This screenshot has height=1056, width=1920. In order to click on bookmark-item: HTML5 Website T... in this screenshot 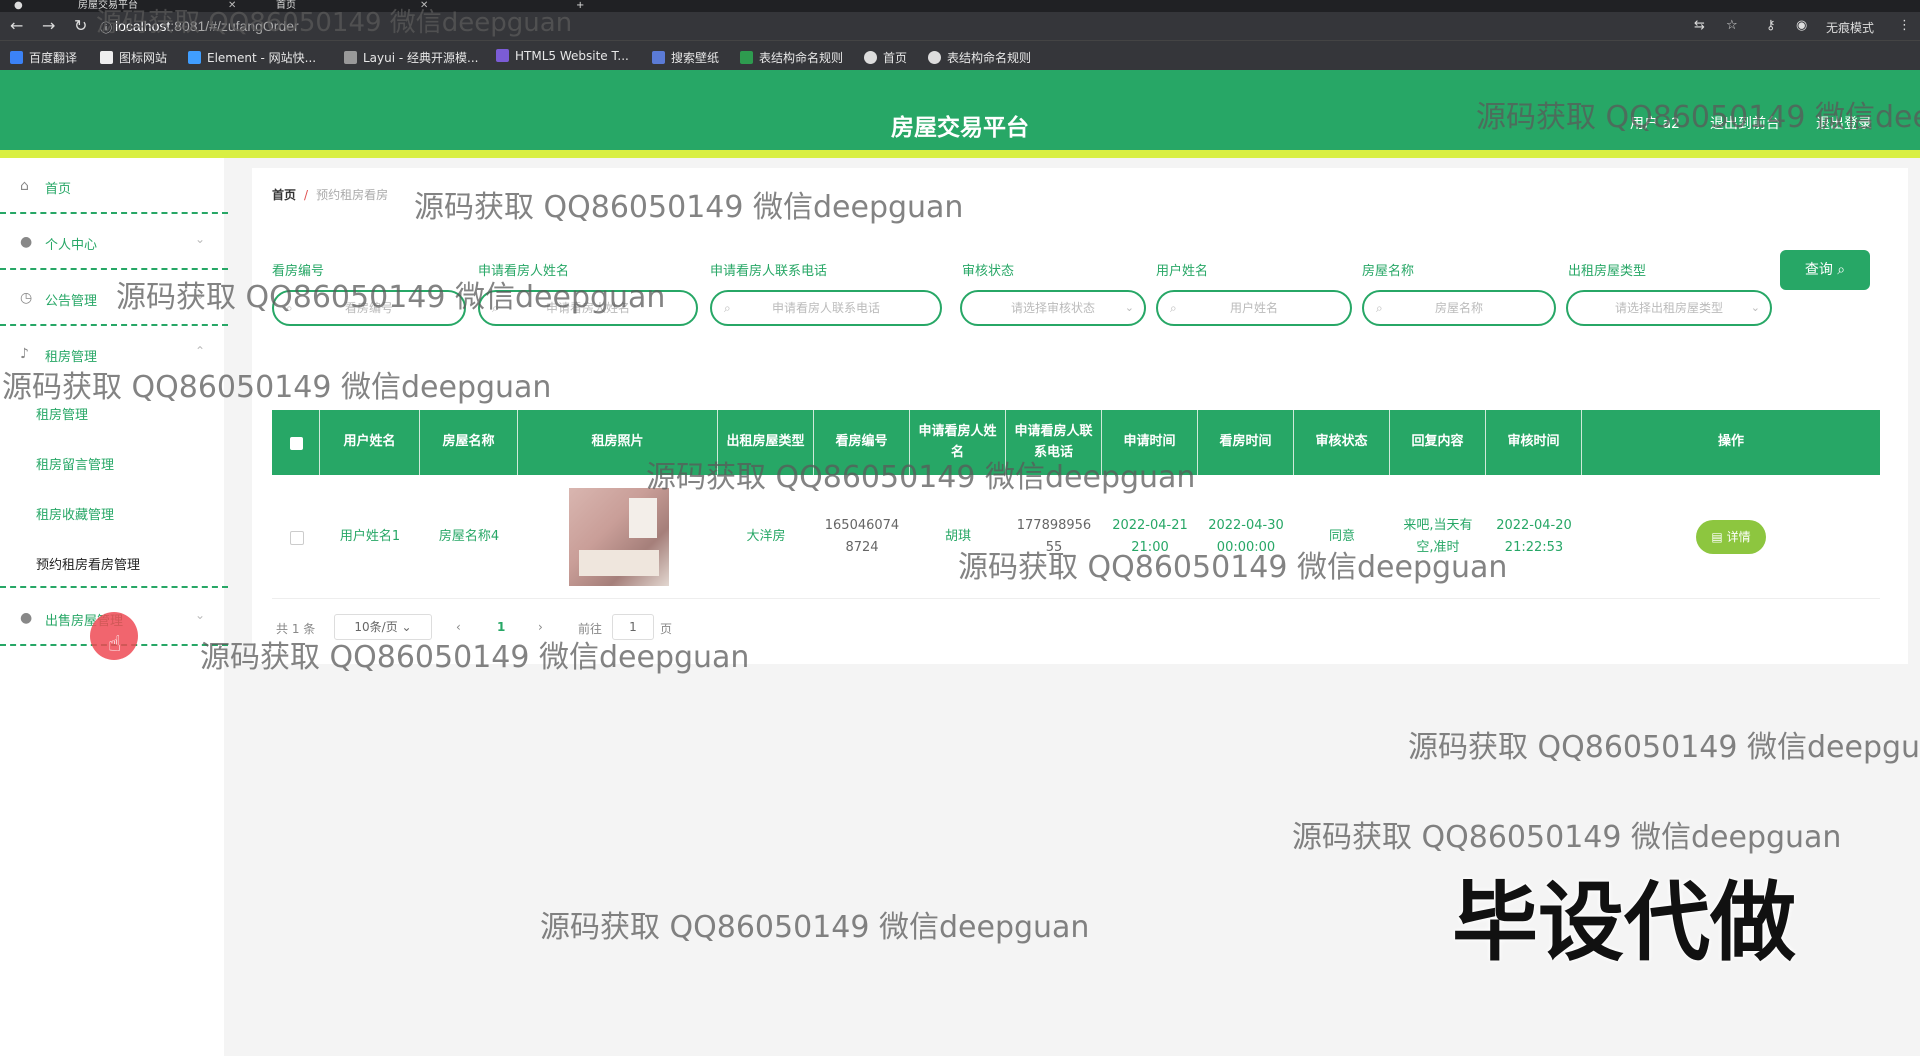, I will do `click(562, 56)`.